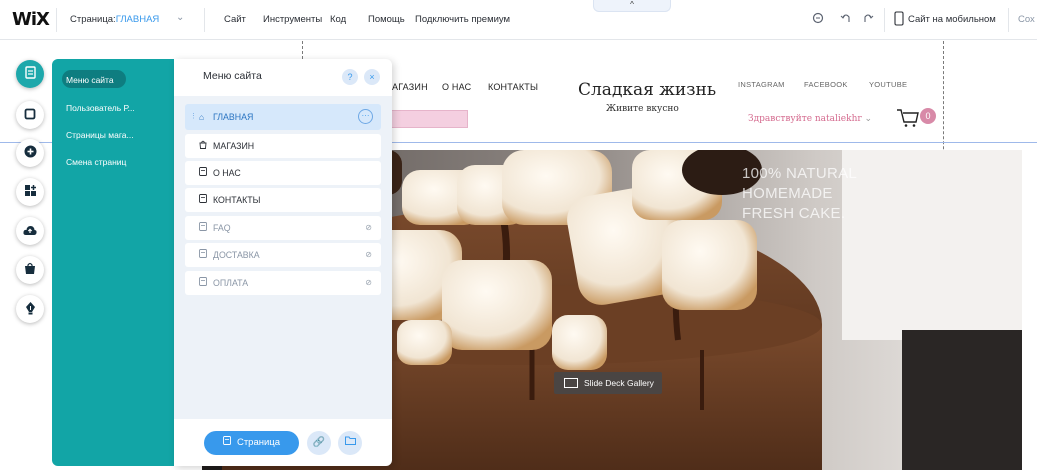 This screenshot has height=470, width=1037. Describe the element at coordinates (283, 228) in the screenshot. I see `page-row-faq: FAQ ⊘` at that location.